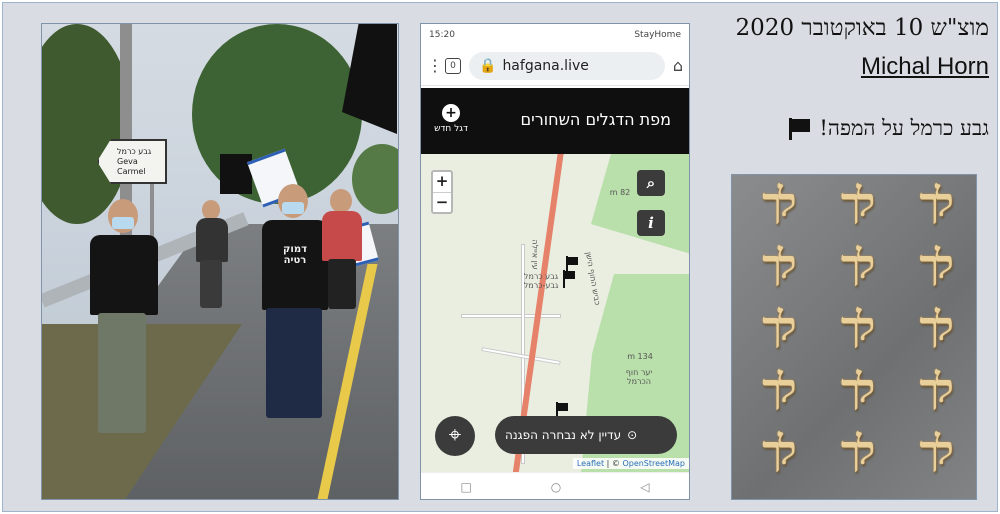  I want to click on road-sign: גבע כרמל Geva Carmel, so click(132, 161).